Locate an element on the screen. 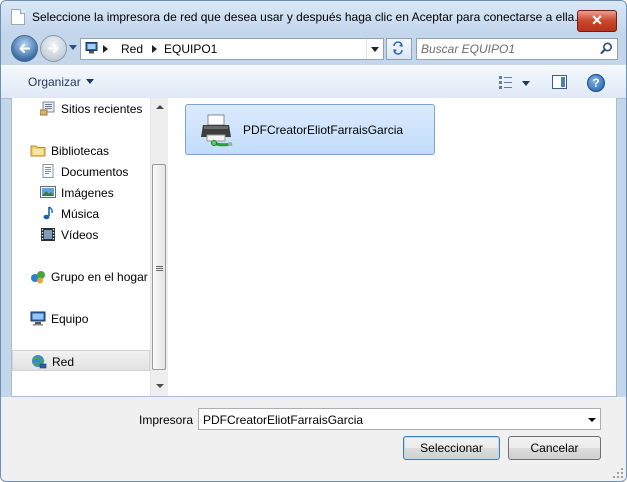 The height and width of the screenshot is (482, 627). printer-item: PDFCreatorEliotFarraisGarcia is located at coordinates (310, 129).